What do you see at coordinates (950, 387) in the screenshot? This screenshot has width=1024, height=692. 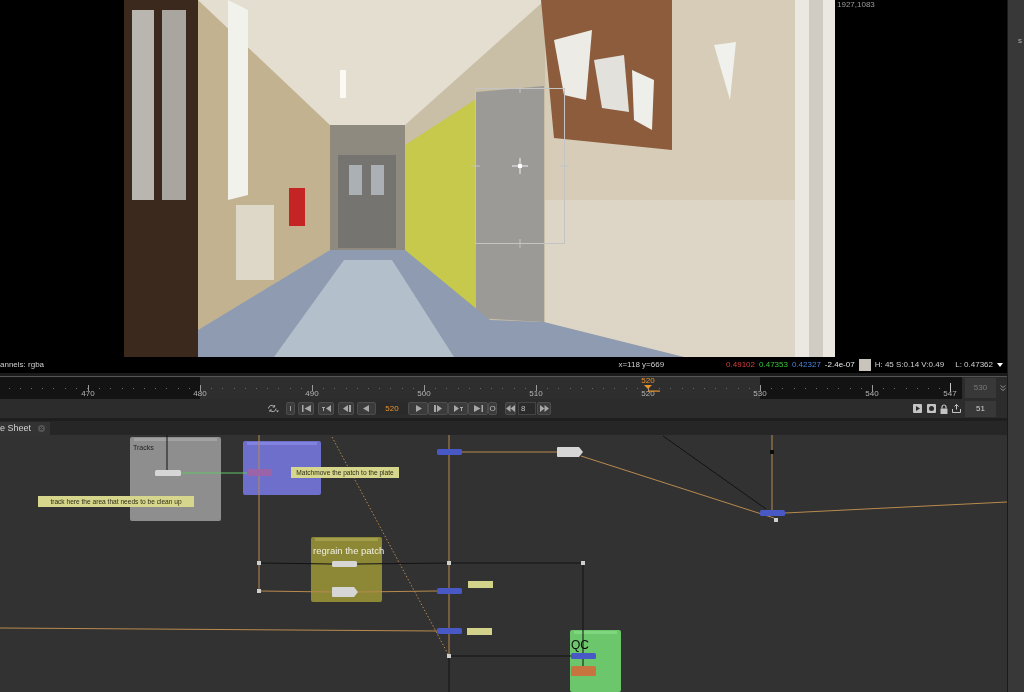 I see `end-frame-marker` at bounding box center [950, 387].